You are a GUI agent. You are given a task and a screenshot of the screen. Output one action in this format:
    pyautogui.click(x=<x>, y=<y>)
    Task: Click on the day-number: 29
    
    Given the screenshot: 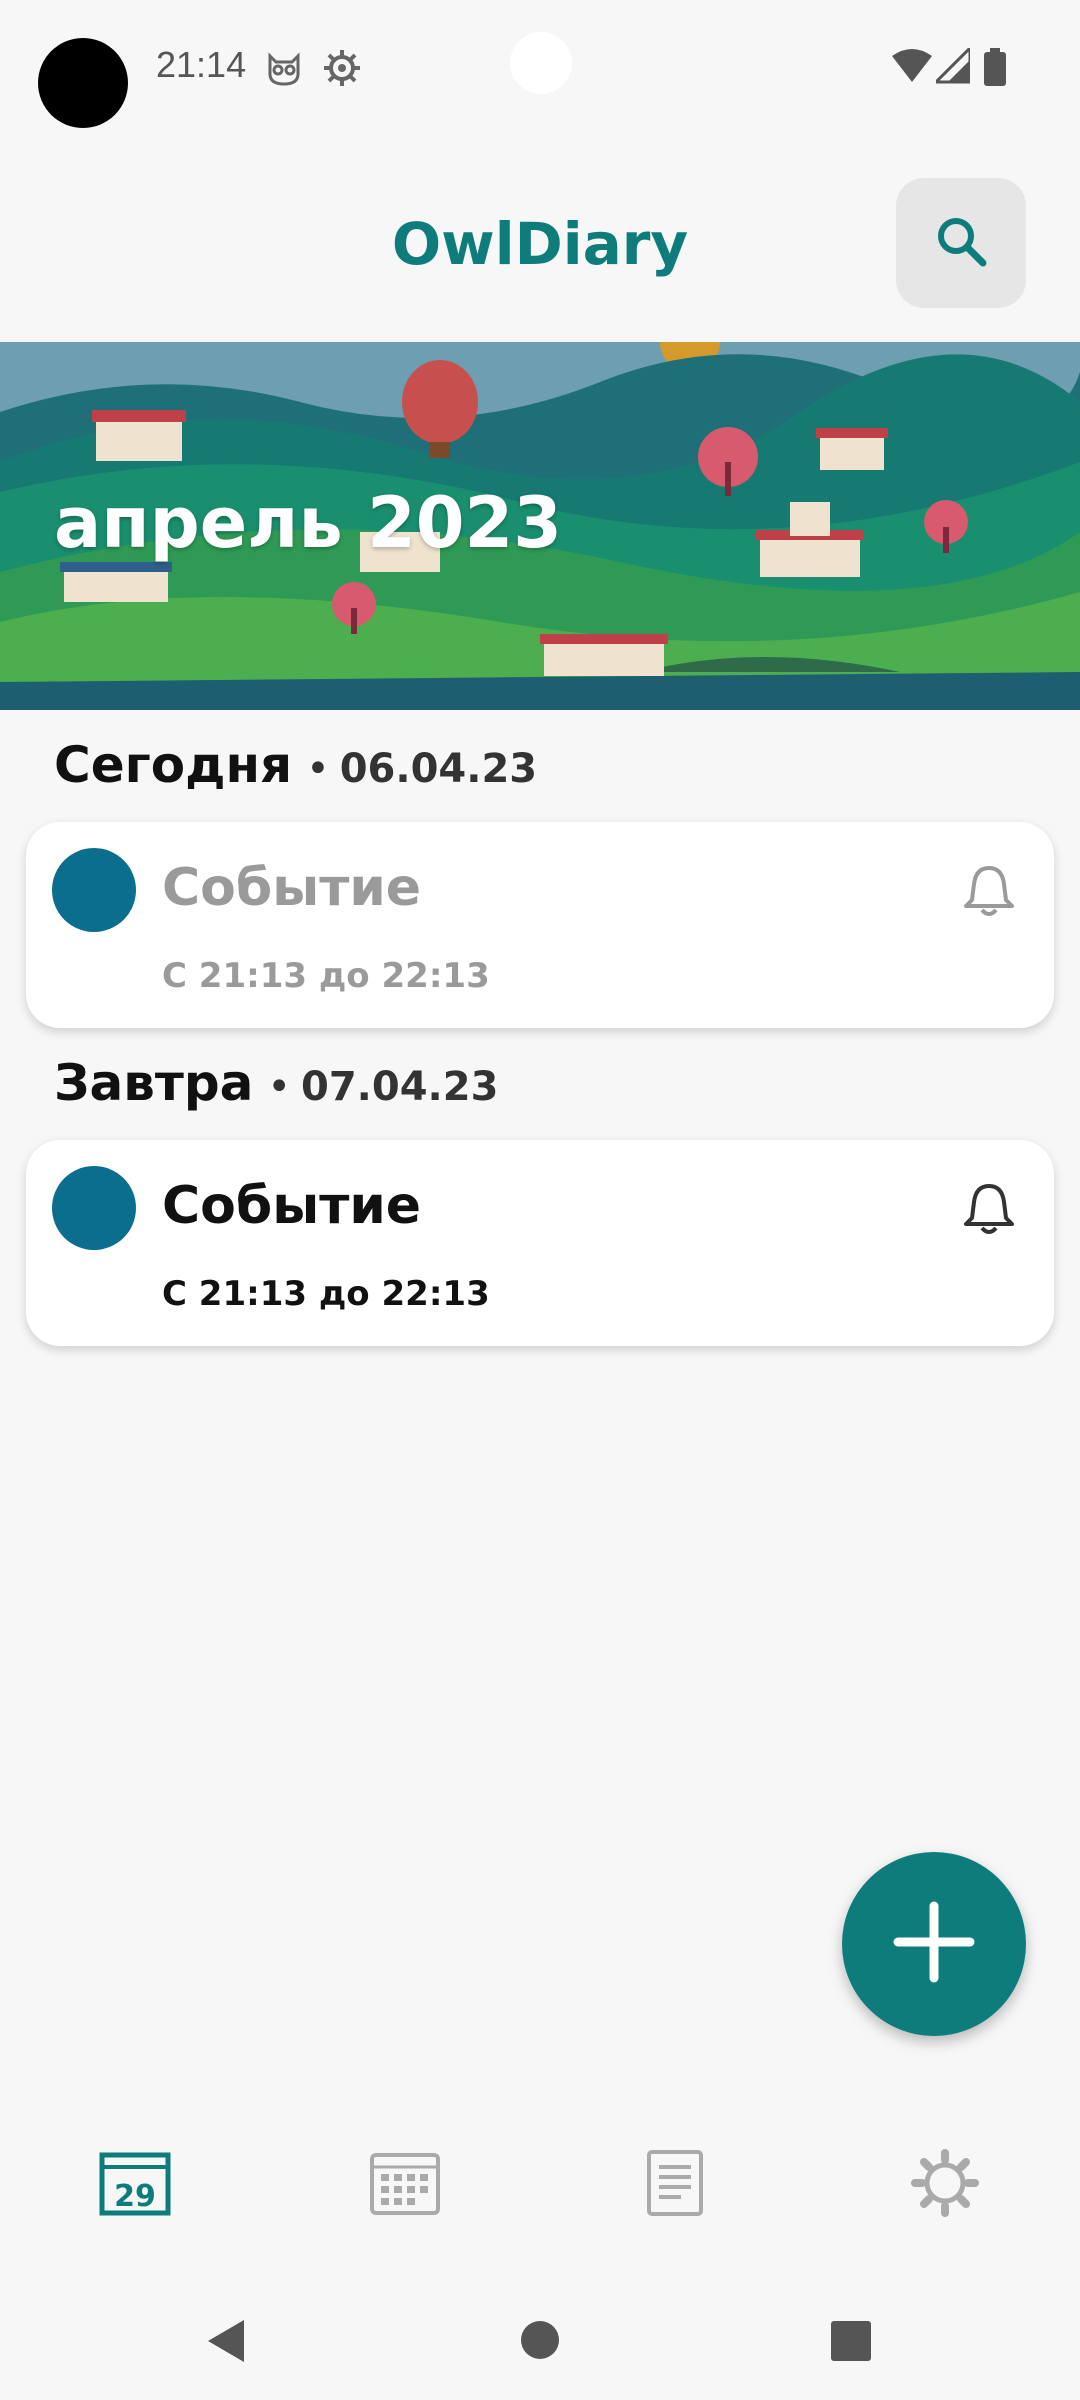 What is the action you would take?
    pyautogui.click(x=135, y=2196)
    